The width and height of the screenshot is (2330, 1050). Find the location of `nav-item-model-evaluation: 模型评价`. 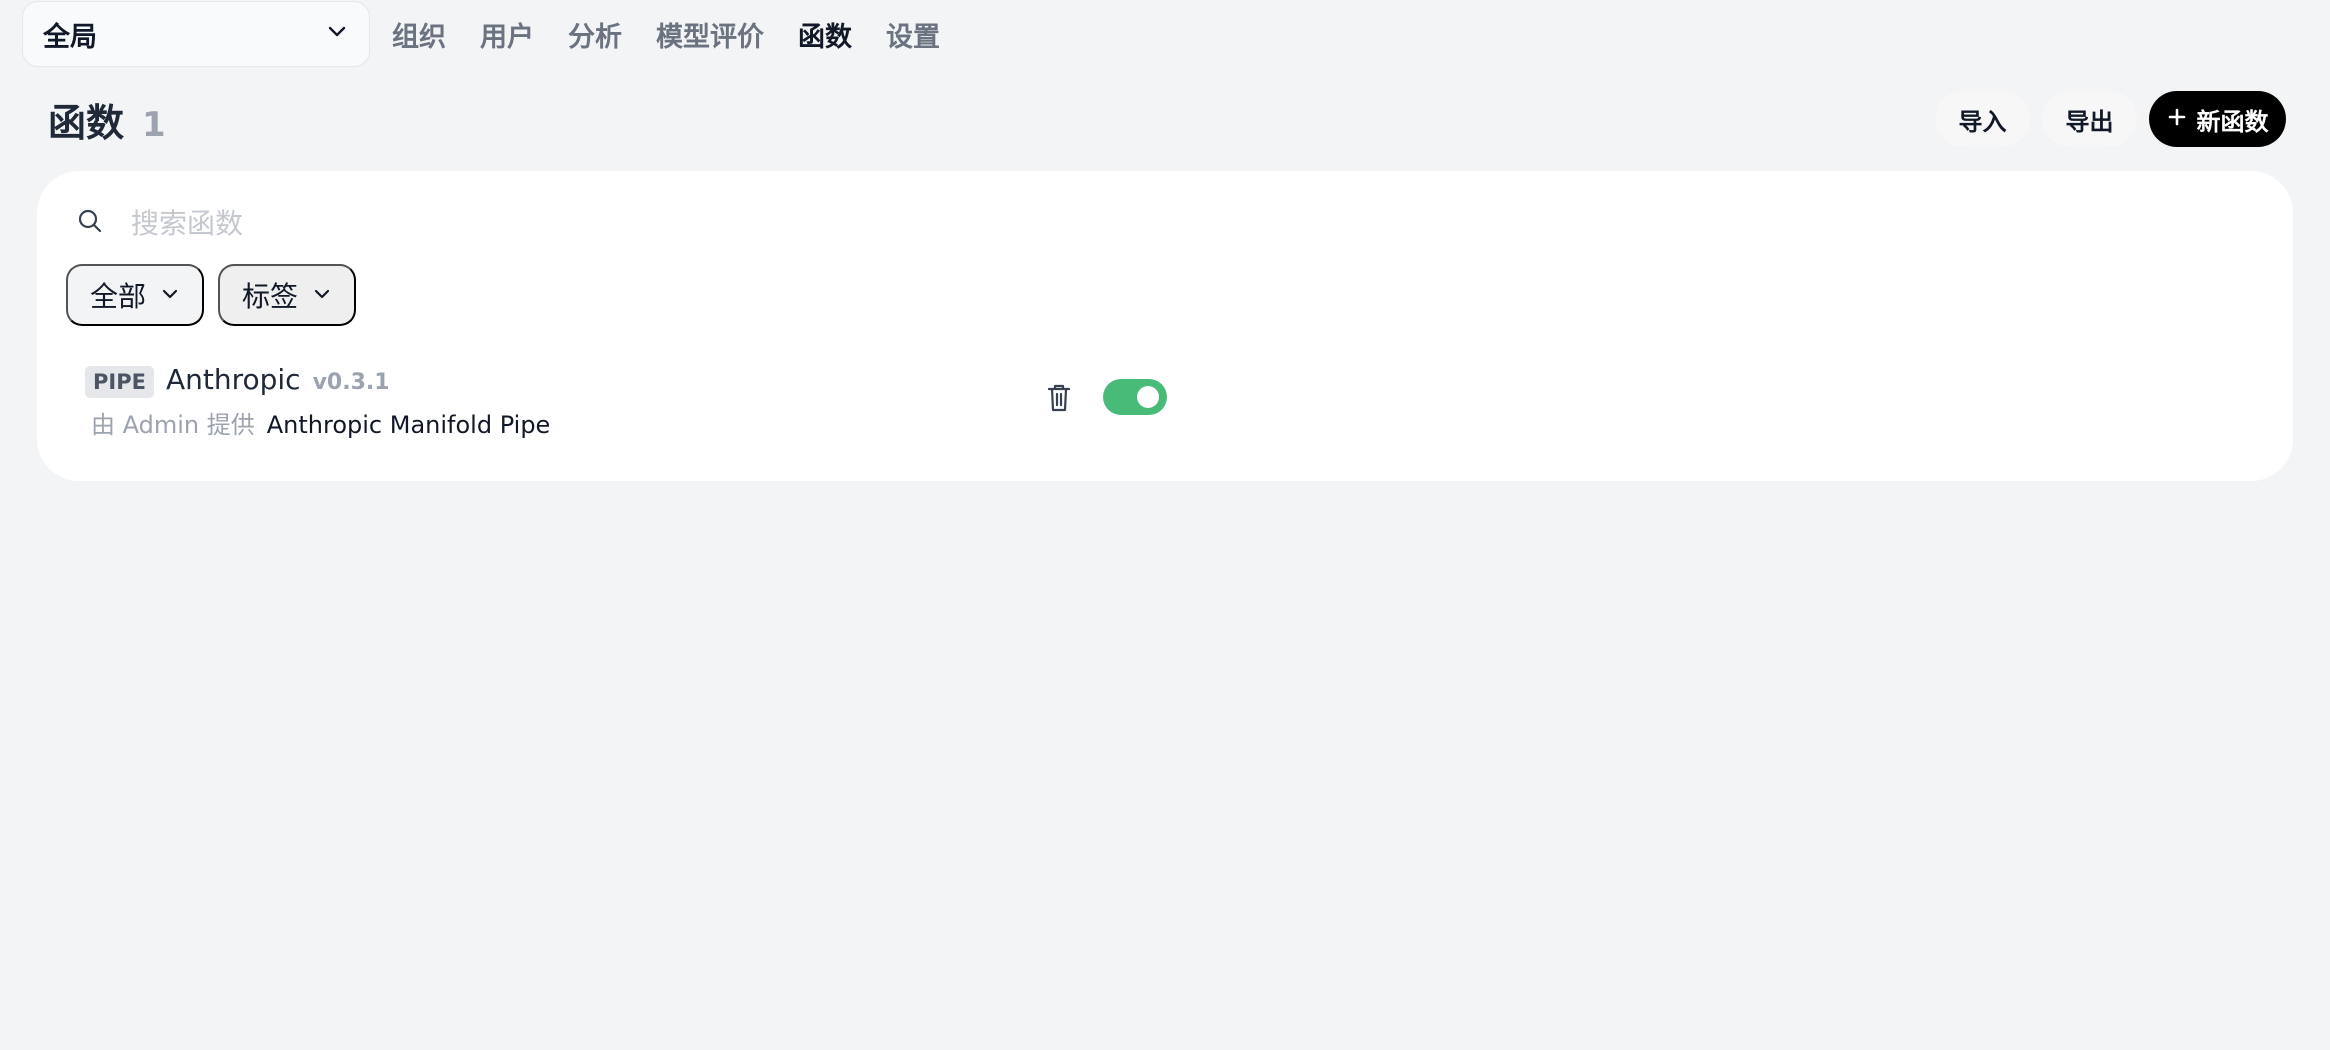

nav-item-model-evaluation: 模型评价 is located at coordinates (710, 34).